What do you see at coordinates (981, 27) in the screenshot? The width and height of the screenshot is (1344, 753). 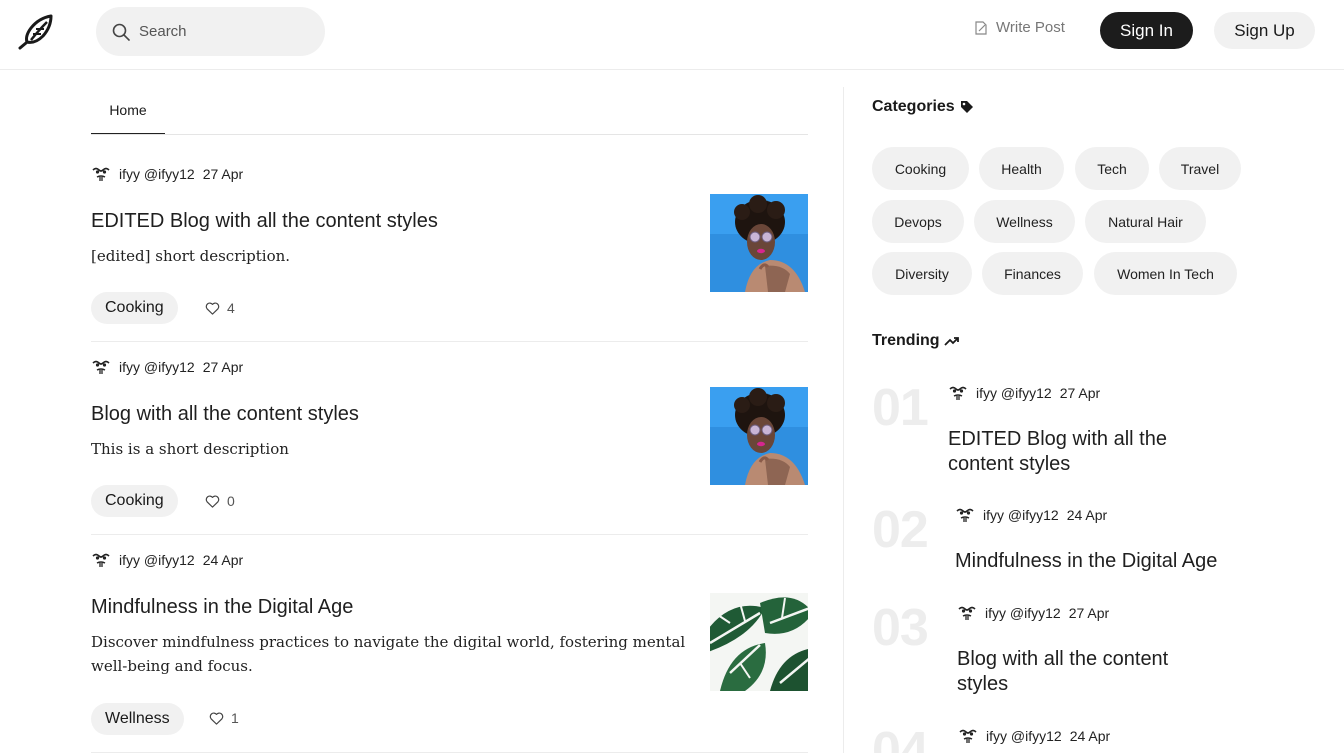 I see `write-icon` at bounding box center [981, 27].